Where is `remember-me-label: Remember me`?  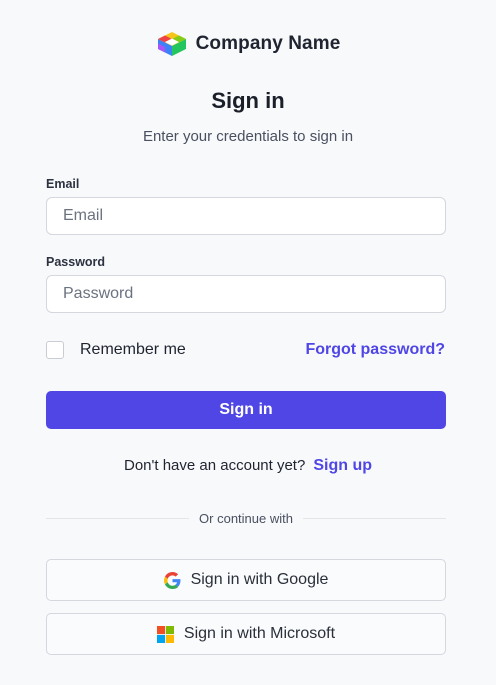
remember-me-label: Remember me is located at coordinates (133, 349).